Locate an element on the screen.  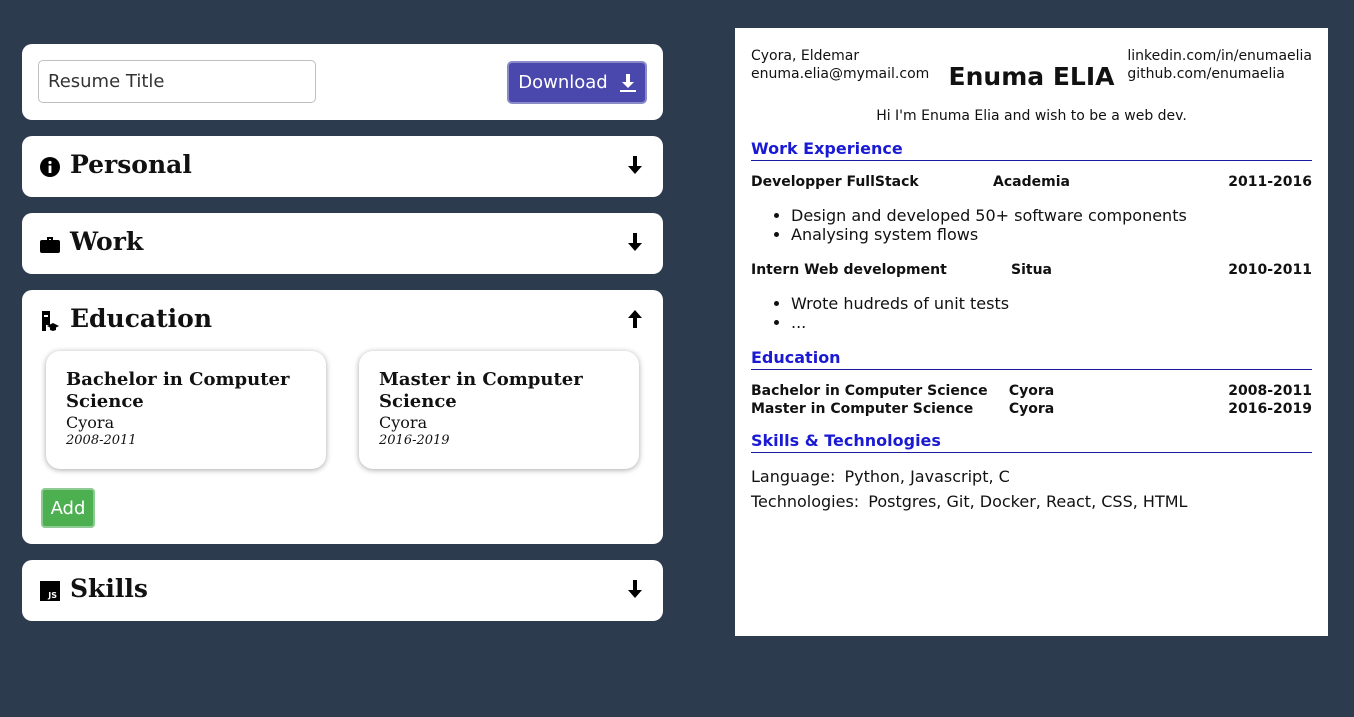
resume-skill-line: Language: Python, Javascript, C is located at coordinates (880, 477).